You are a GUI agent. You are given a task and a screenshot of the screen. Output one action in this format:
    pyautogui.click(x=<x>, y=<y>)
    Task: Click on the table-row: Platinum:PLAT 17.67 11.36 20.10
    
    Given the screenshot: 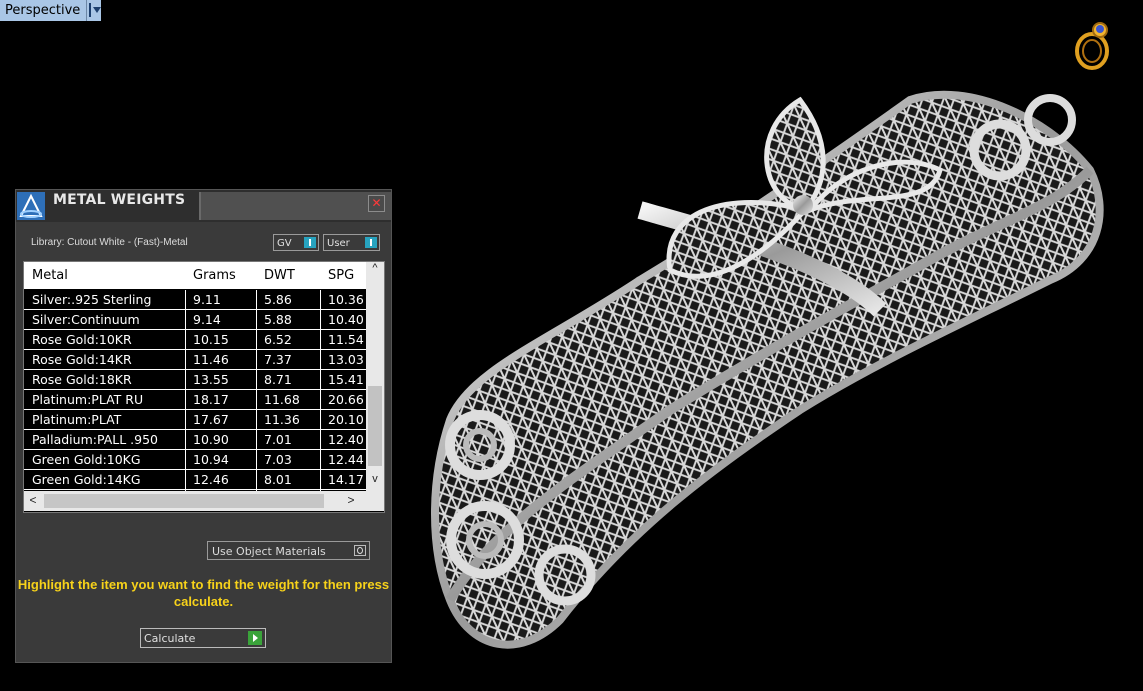 What is the action you would take?
    pyautogui.click(x=195, y=420)
    